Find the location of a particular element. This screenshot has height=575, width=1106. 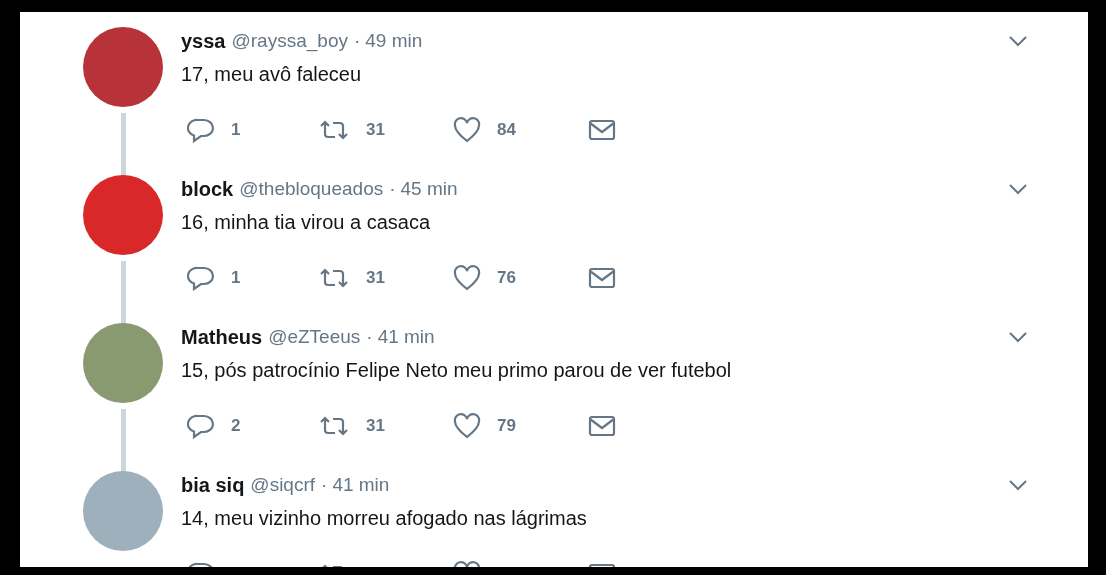

action-count: 79 is located at coordinates (506, 426).